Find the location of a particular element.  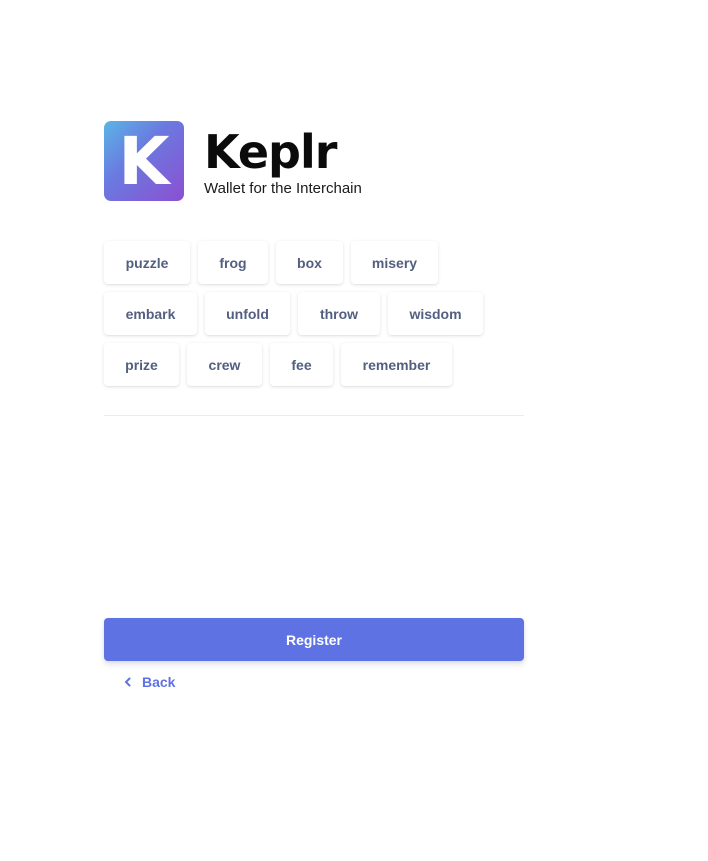

divider is located at coordinates (314, 415).